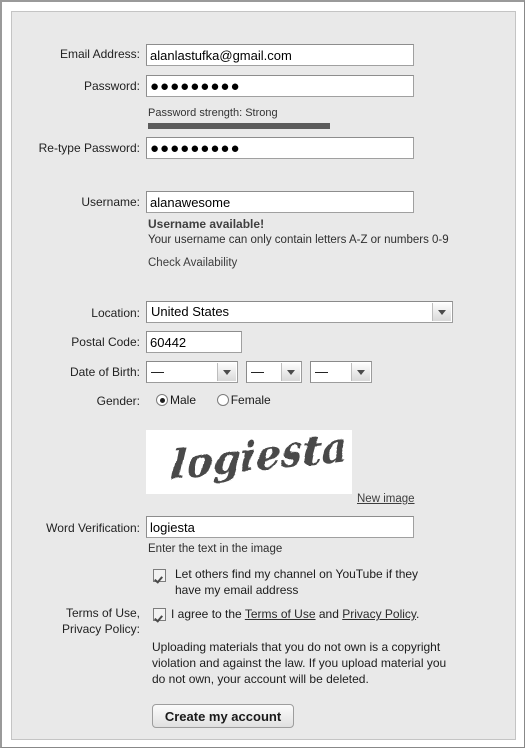 The height and width of the screenshot is (748, 525). I want to click on retype-password-label: Re-type Password:, so click(89, 148).